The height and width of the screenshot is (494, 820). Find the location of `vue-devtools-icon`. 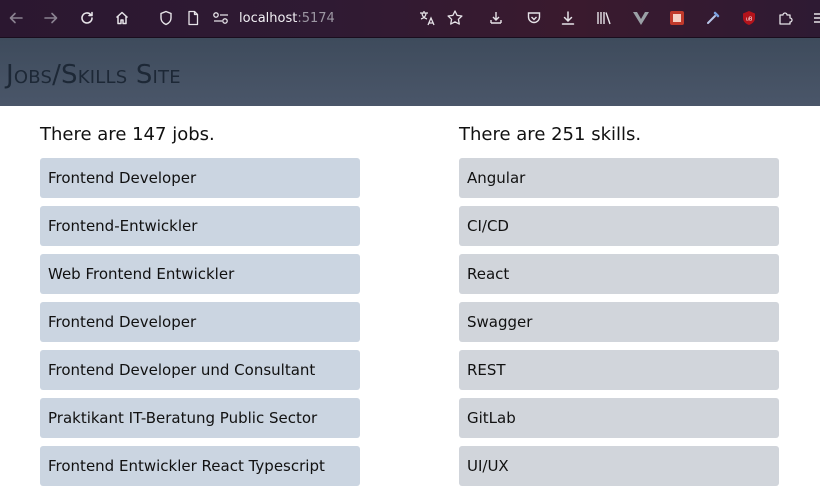

vue-devtools-icon is located at coordinates (641, 18).